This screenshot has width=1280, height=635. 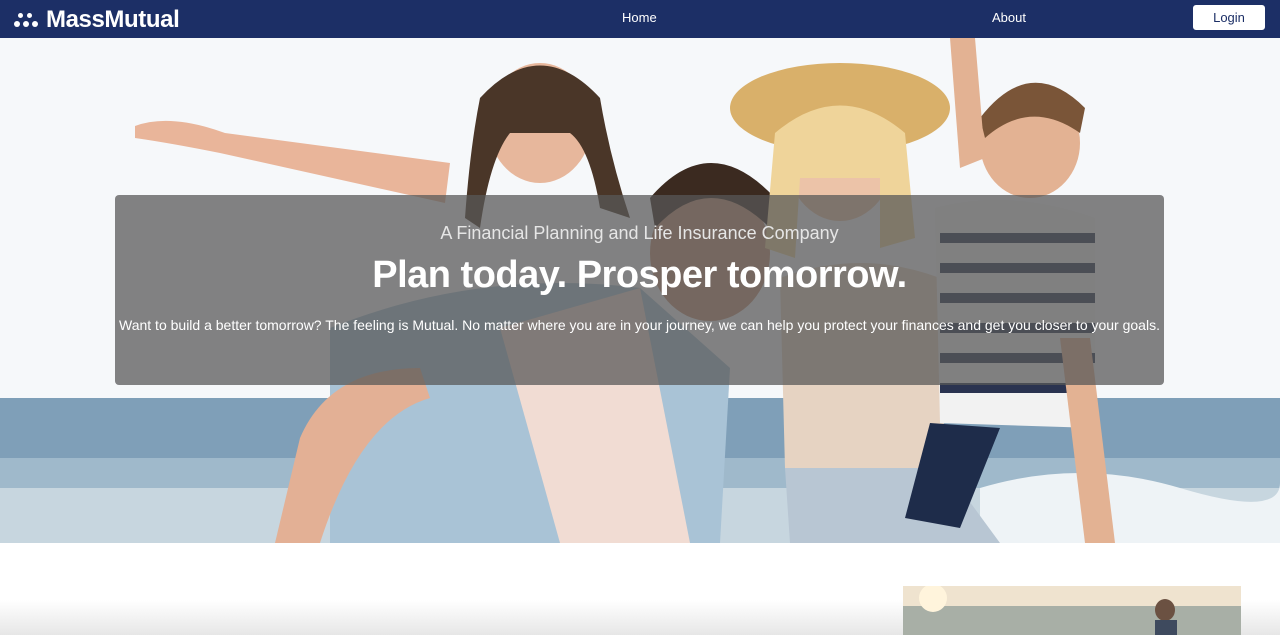 What do you see at coordinates (1009, 17) in the screenshot?
I see `nav-about-link: About` at bounding box center [1009, 17].